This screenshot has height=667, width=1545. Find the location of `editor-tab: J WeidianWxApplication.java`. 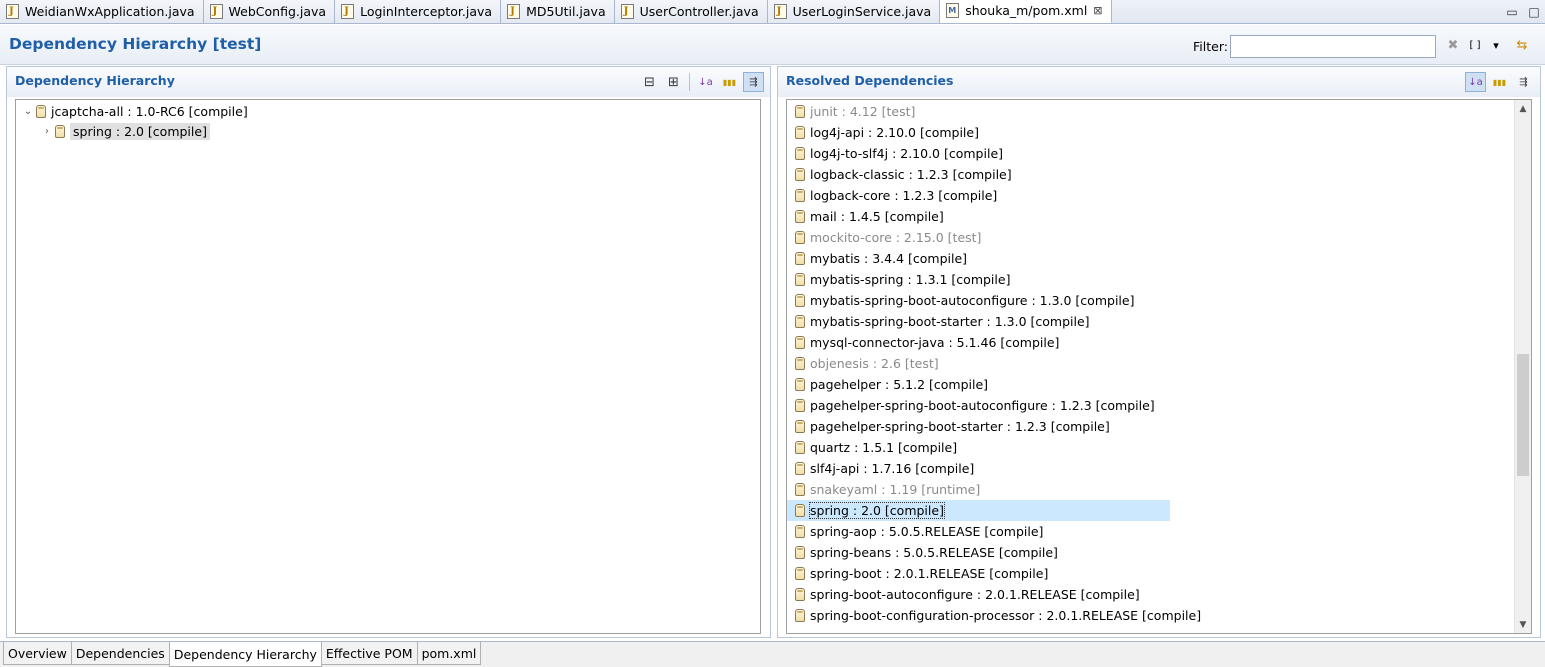

editor-tab: J WeidianWxApplication.java is located at coordinates (102, 11).